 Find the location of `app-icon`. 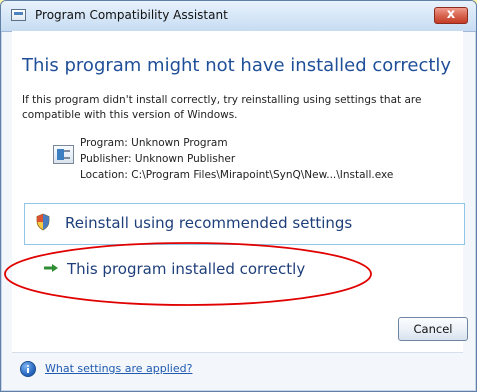

app-icon is located at coordinates (18, 15).